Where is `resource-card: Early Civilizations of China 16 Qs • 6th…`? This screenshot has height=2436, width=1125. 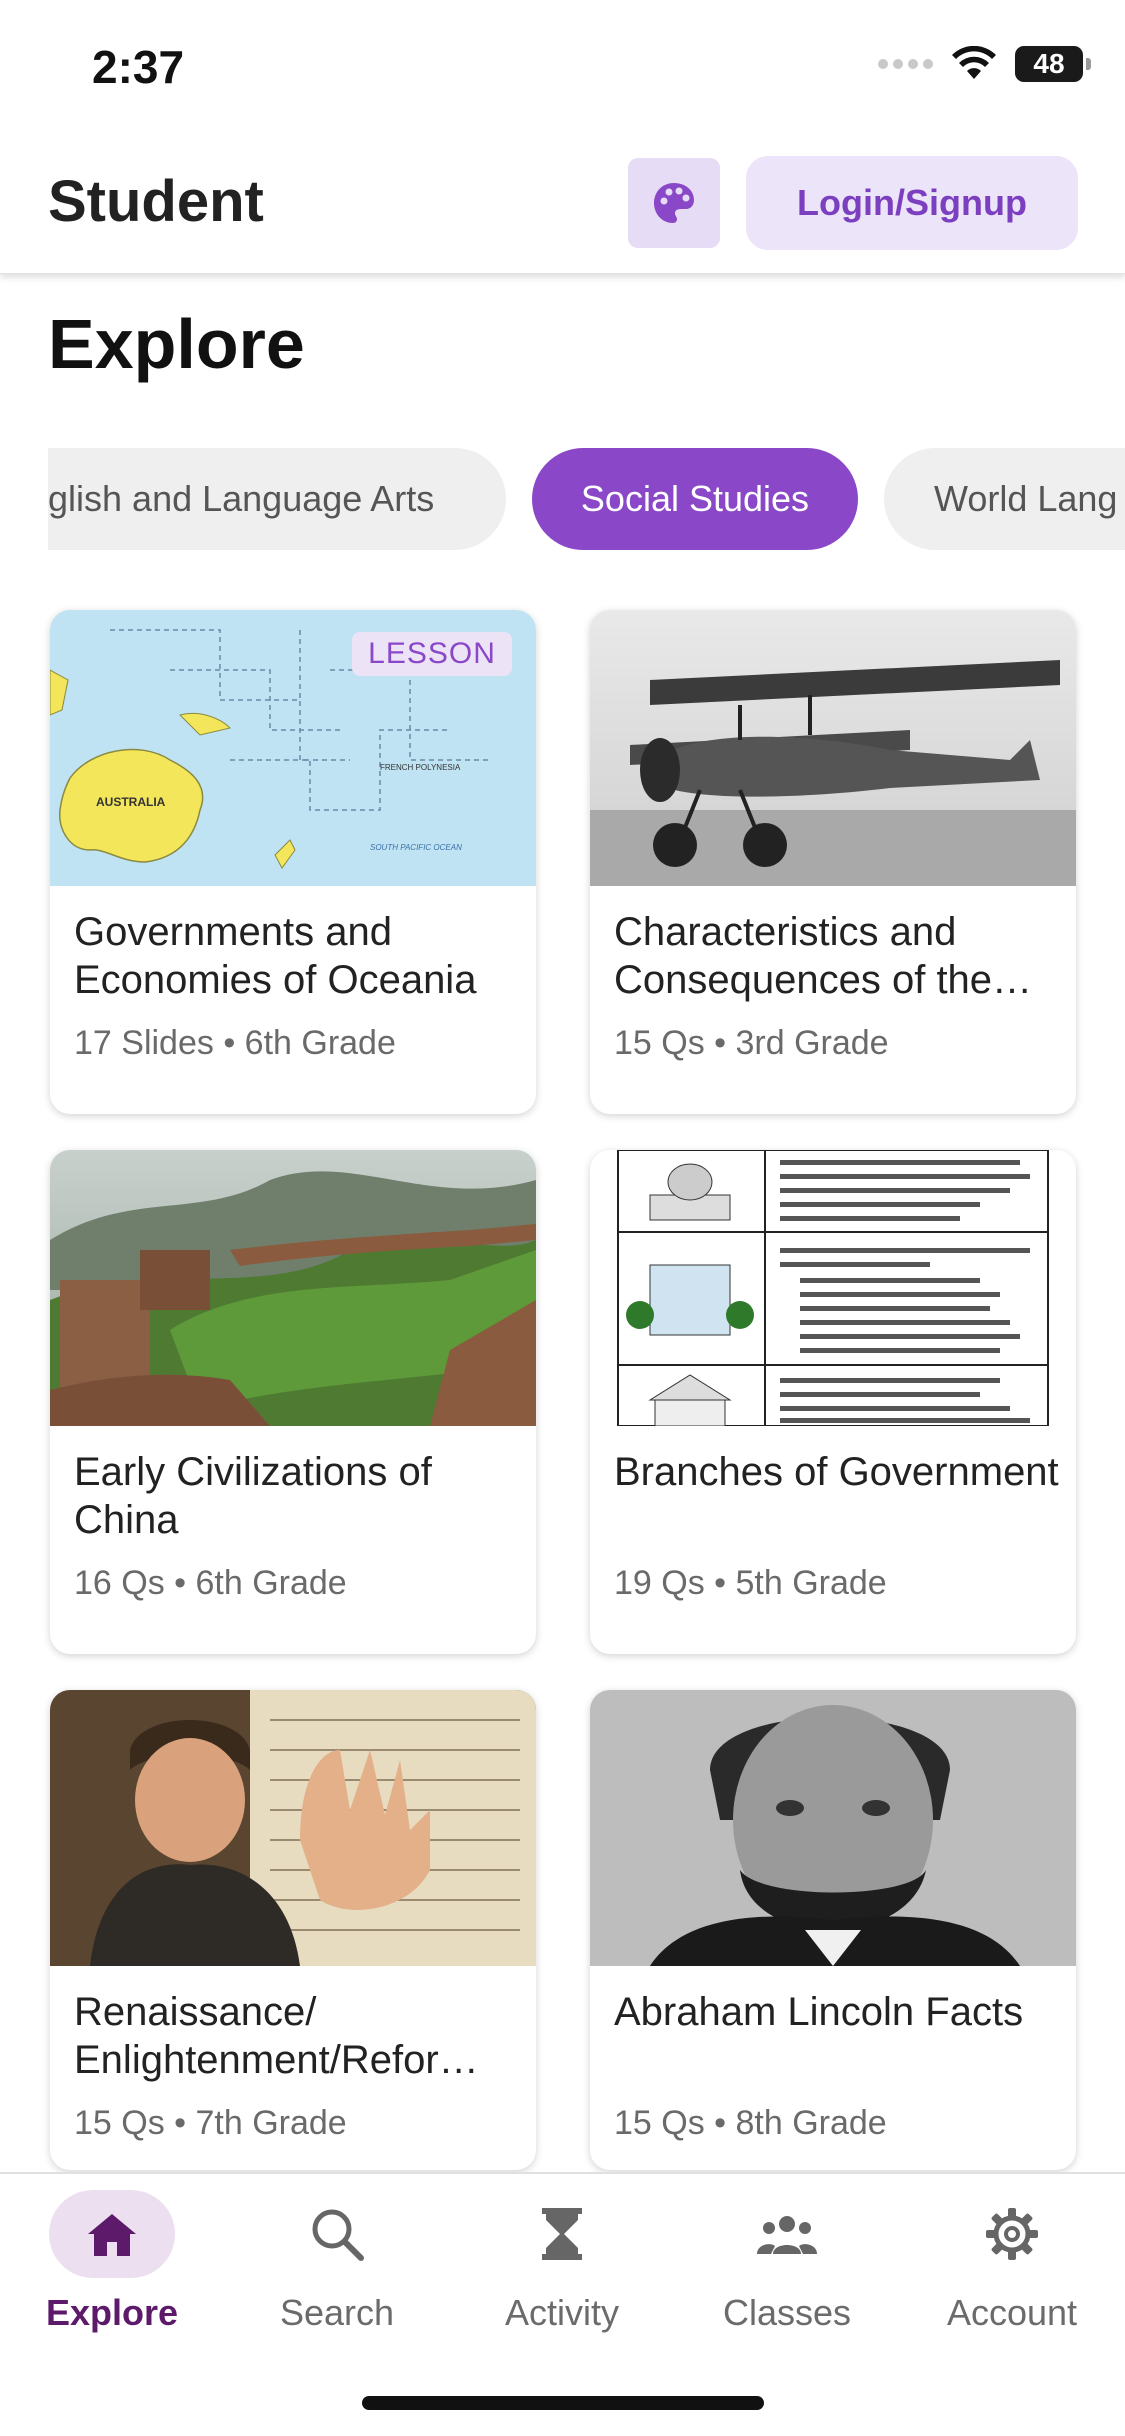 resource-card: Early Civilizations of China 16 Qs • 6th… is located at coordinates (293, 1402).